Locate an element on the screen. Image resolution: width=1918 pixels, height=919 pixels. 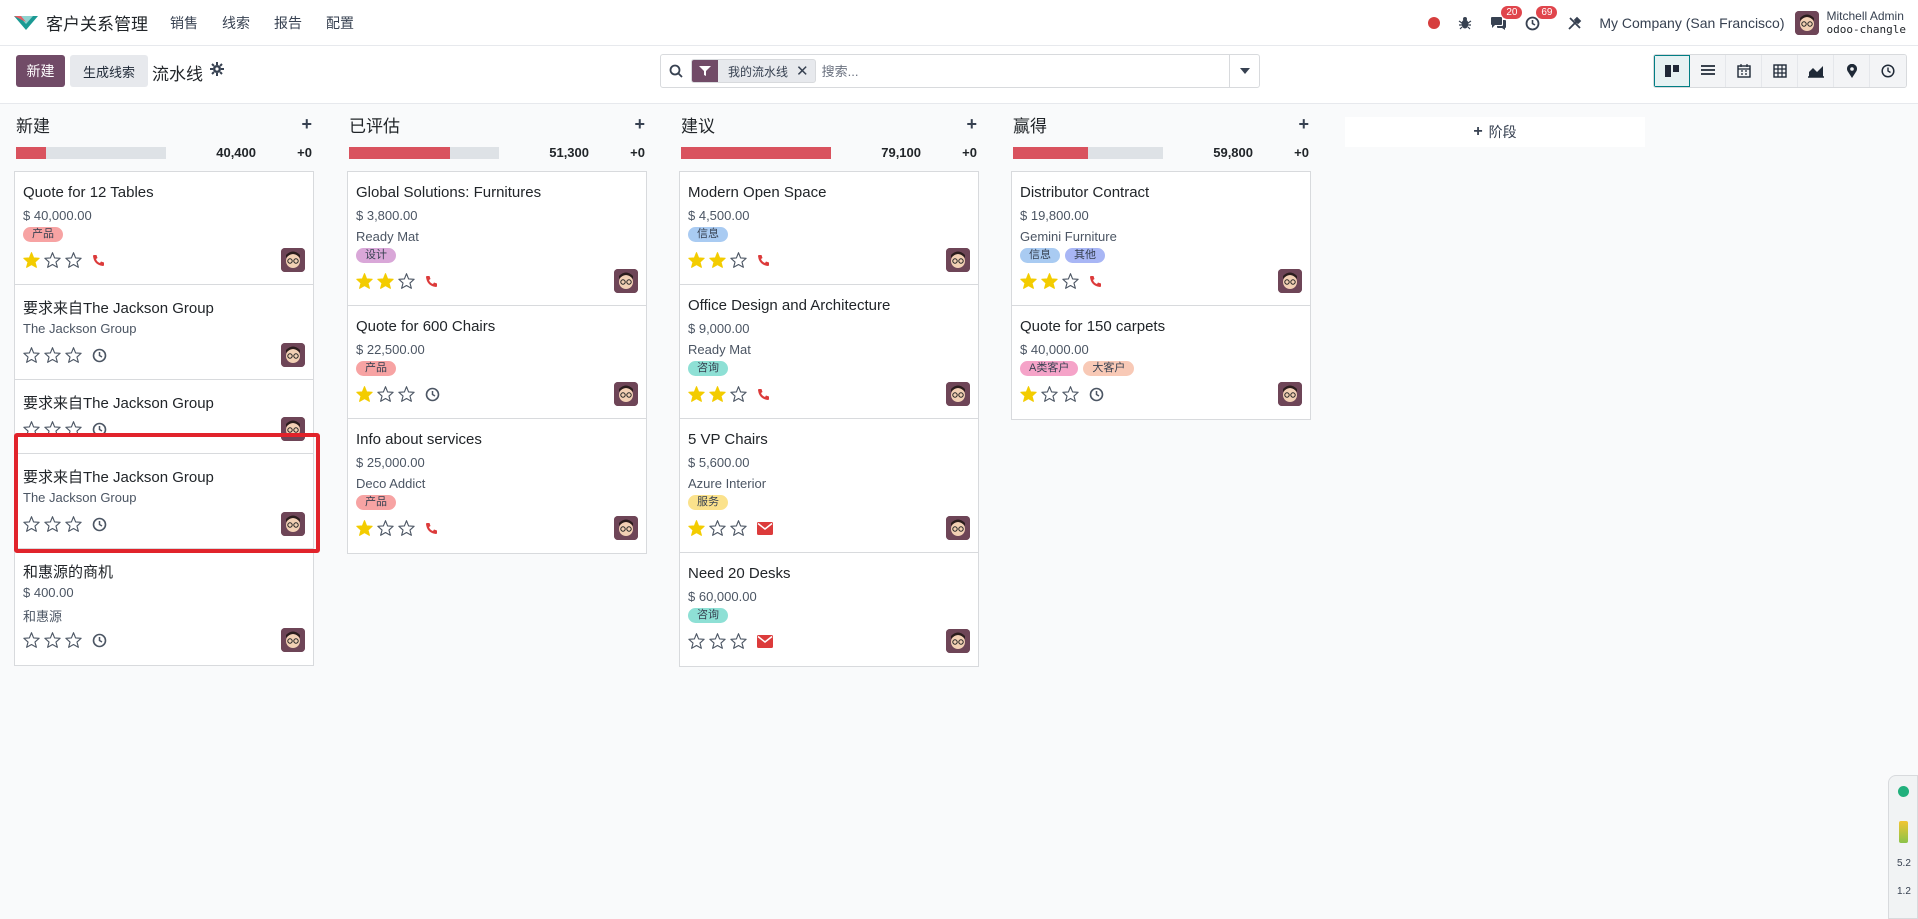
recording-dot-icon is located at coordinates (1434, 23).